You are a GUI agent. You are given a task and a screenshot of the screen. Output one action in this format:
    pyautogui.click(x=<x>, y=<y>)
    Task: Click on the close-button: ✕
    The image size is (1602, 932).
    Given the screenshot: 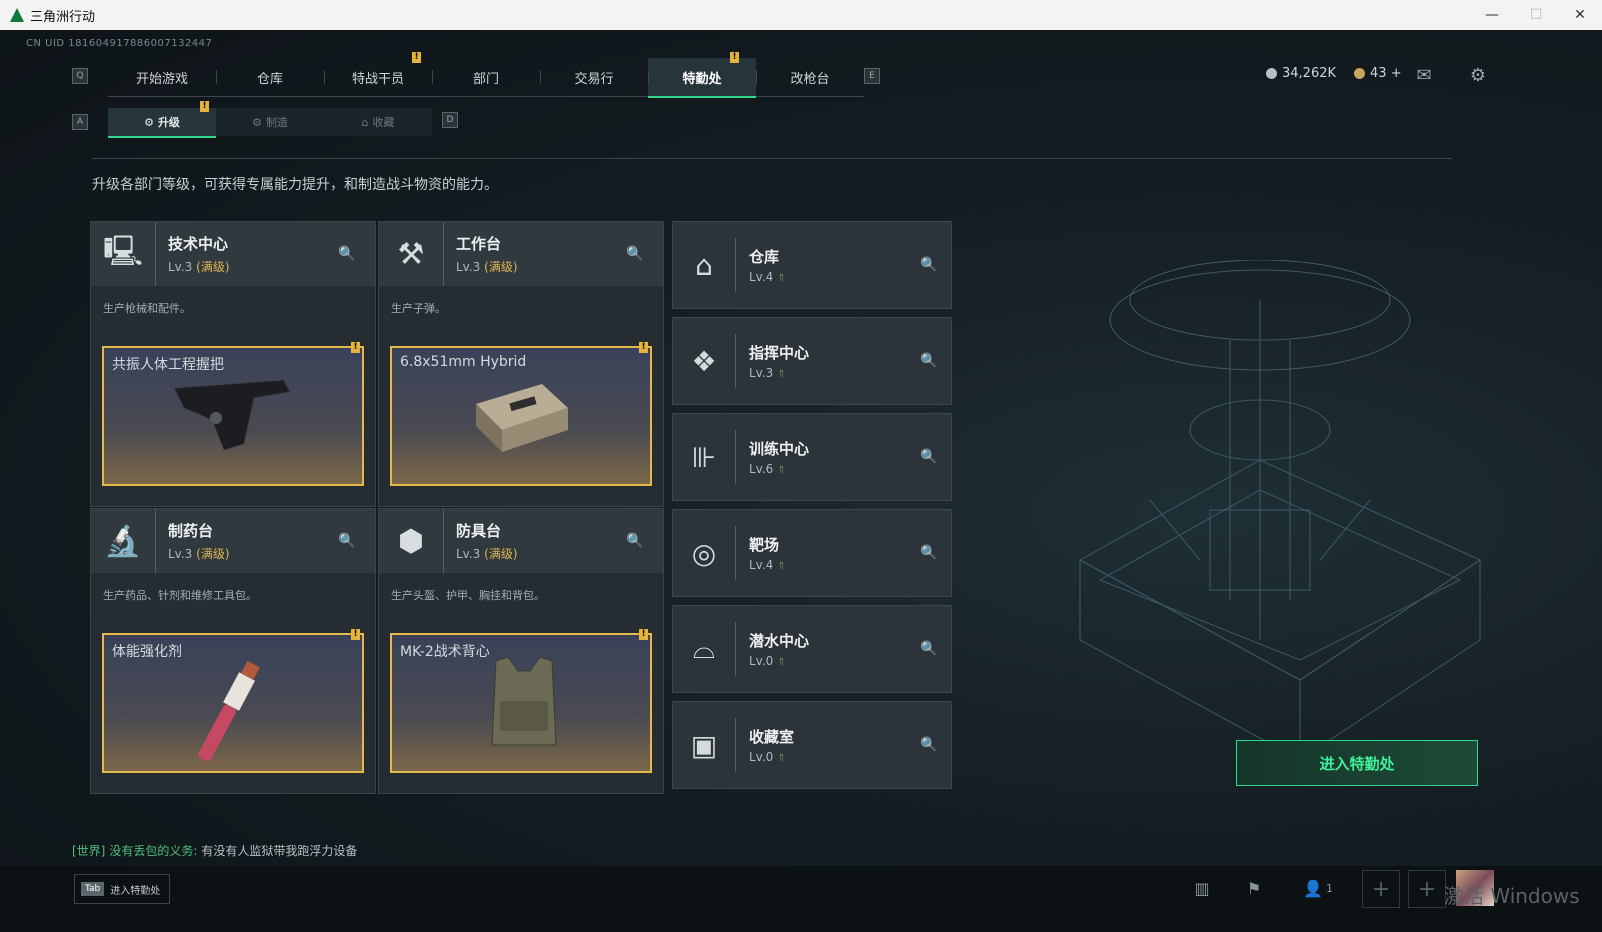 What is the action you would take?
    pyautogui.click(x=1580, y=15)
    